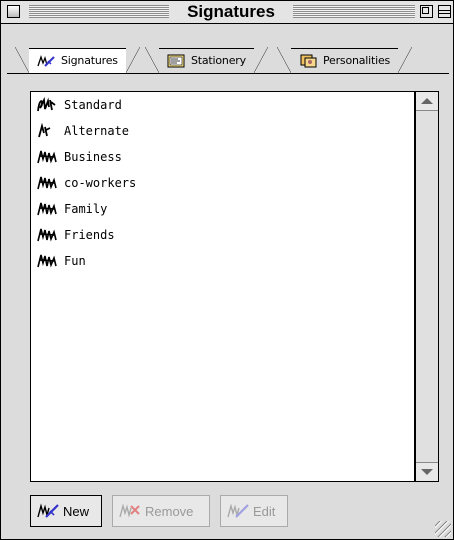  I want to click on scroll-down-arrow-icon, so click(427, 471).